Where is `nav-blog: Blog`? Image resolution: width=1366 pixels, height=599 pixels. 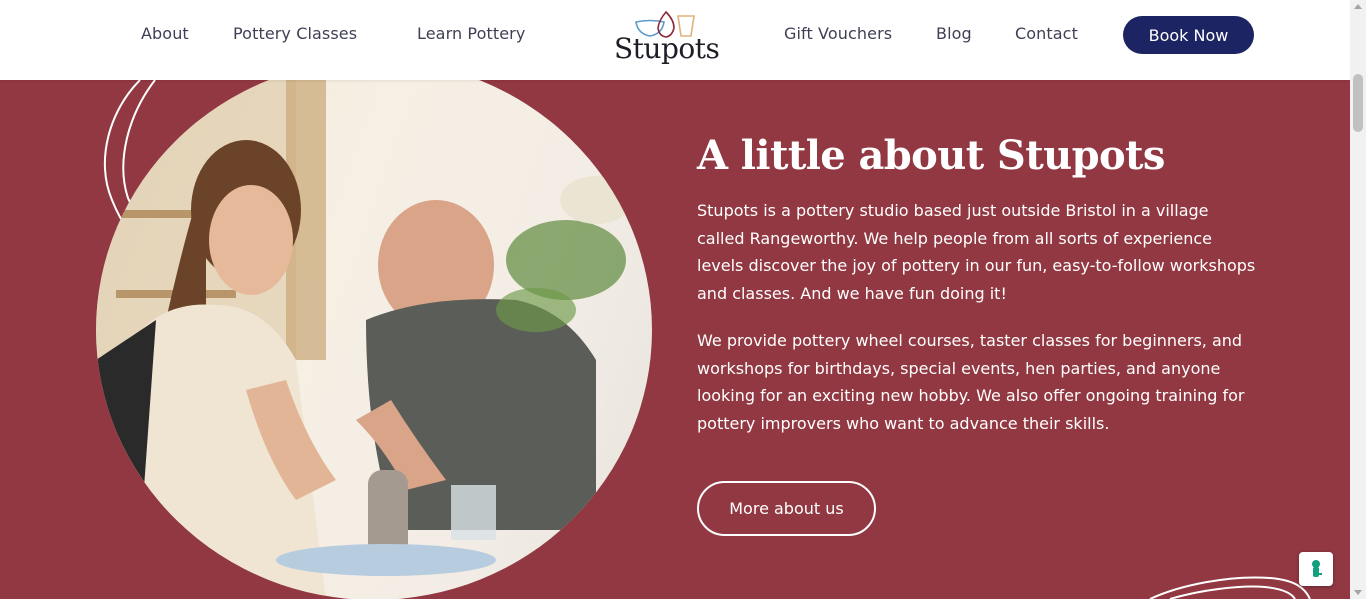
nav-blog: Blog is located at coordinates (954, 34).